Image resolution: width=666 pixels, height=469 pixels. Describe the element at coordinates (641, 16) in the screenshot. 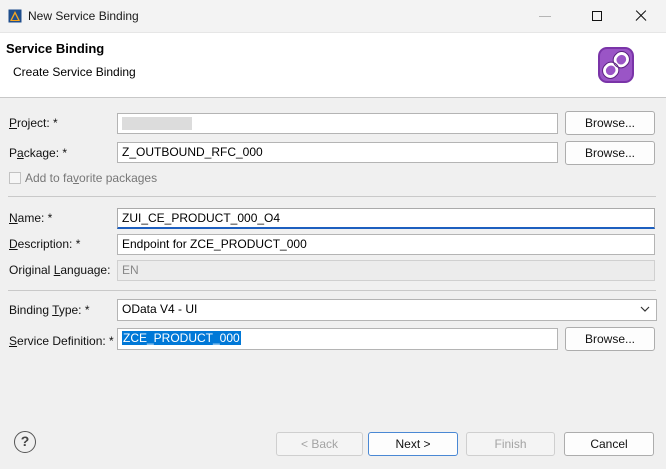

I see `close-button` at that location.